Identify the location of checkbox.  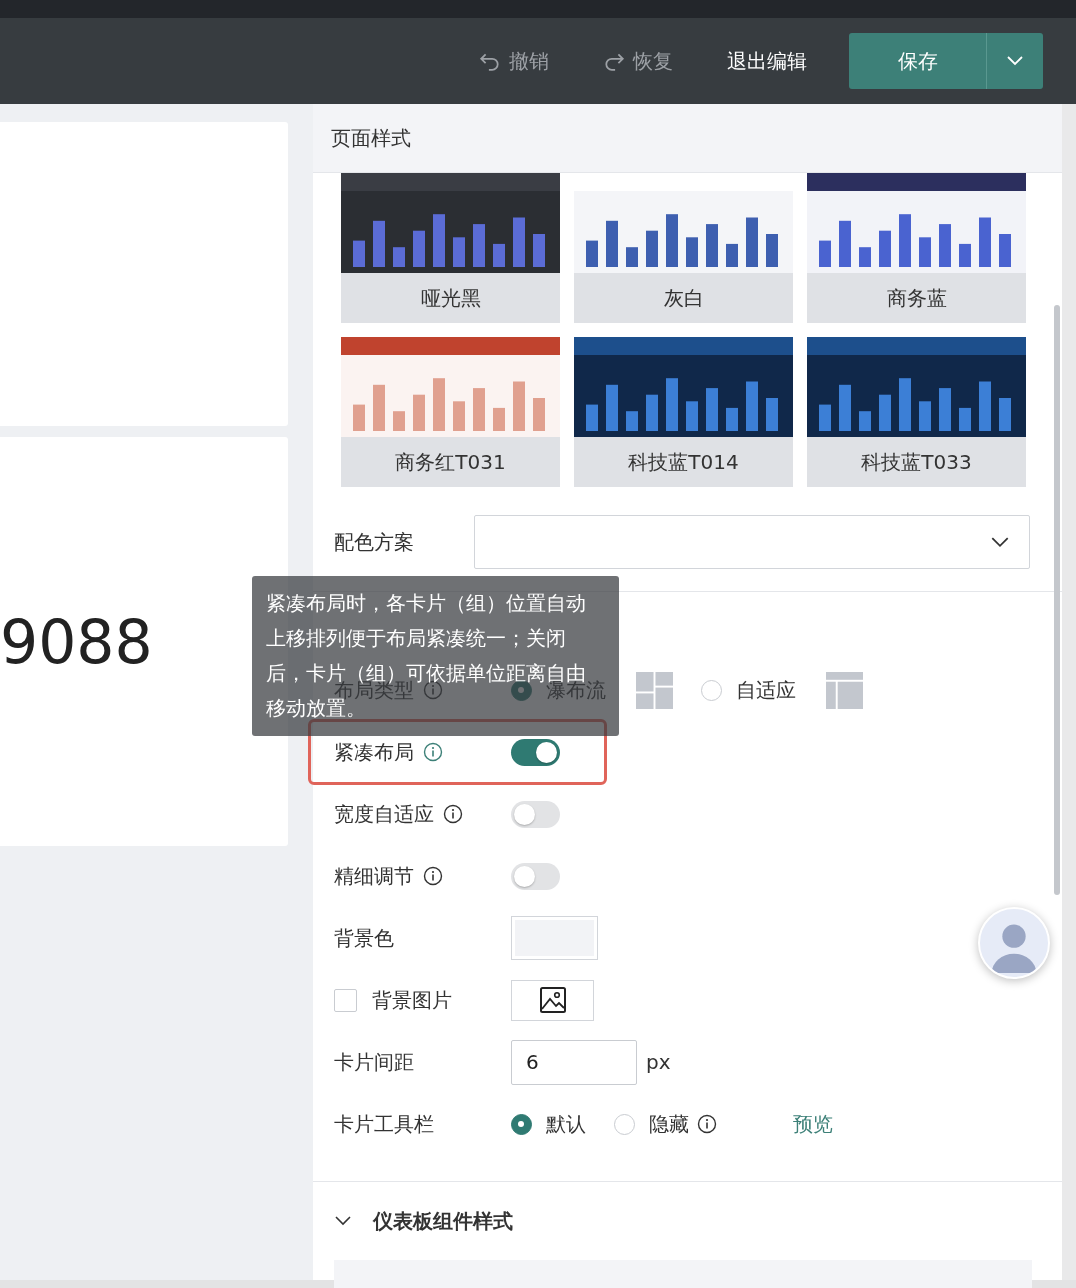
(345, 1000).